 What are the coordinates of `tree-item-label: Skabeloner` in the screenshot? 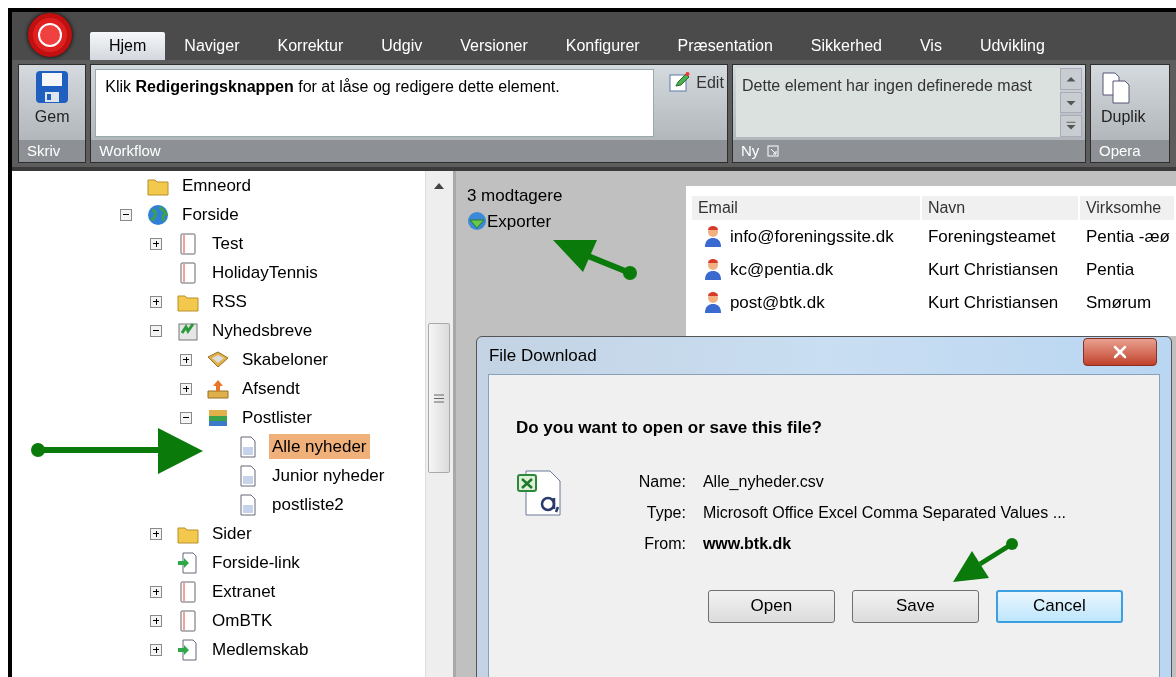 It's located at (285, 359).